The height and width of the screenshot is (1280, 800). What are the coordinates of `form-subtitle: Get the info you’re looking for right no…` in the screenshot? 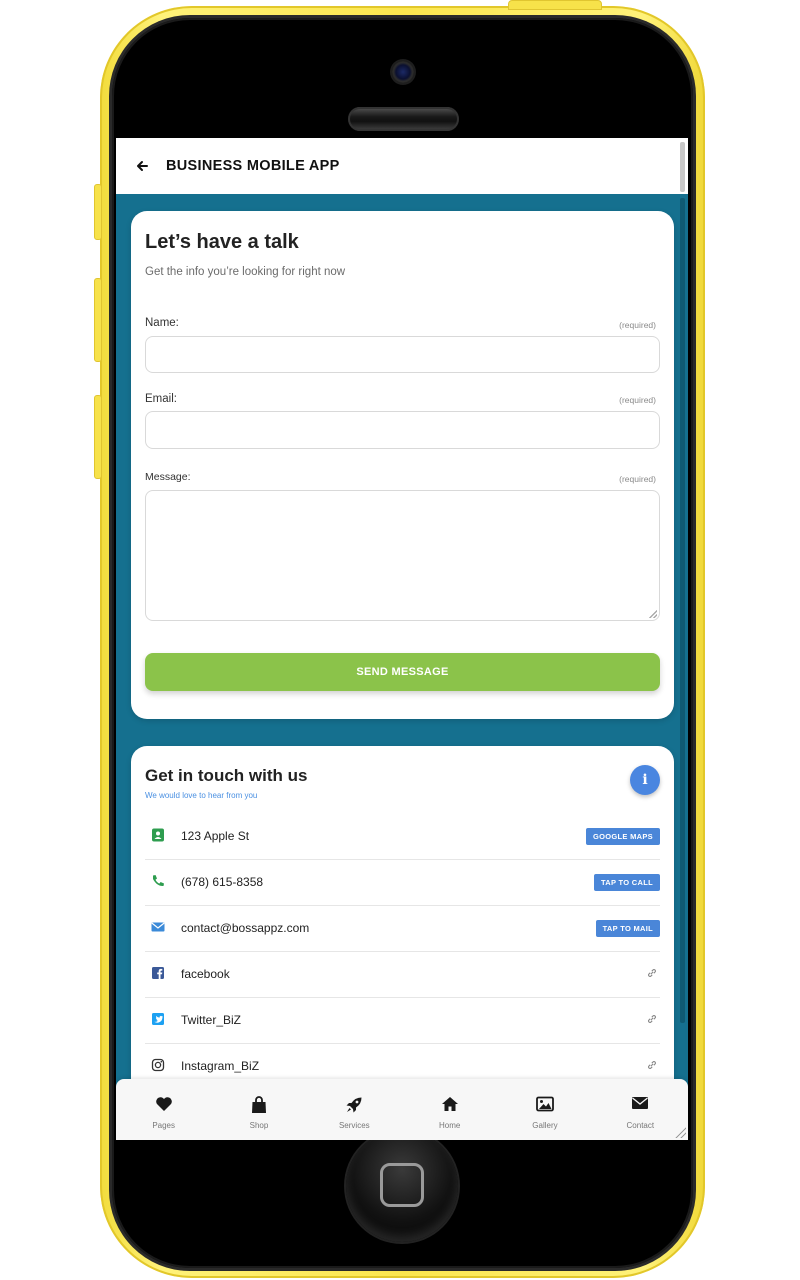 It's located at (245, 272).